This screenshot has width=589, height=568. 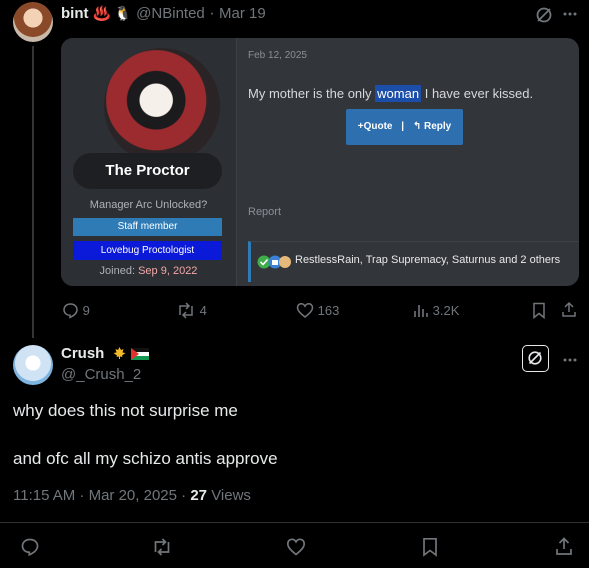 What do you see at coordinates (398, 93) in the screenshot?
I see `message-highlight: woman` at bounding box center [398, 93].